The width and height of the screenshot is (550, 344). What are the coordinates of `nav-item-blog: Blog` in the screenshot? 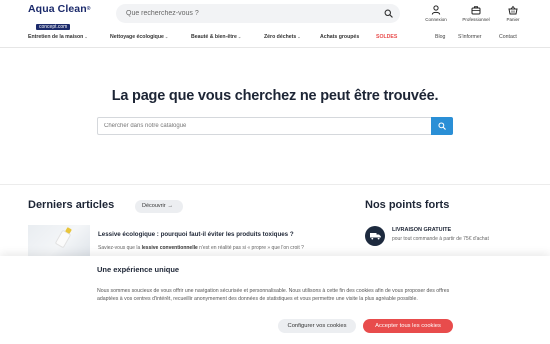 It's located at (440, 37).